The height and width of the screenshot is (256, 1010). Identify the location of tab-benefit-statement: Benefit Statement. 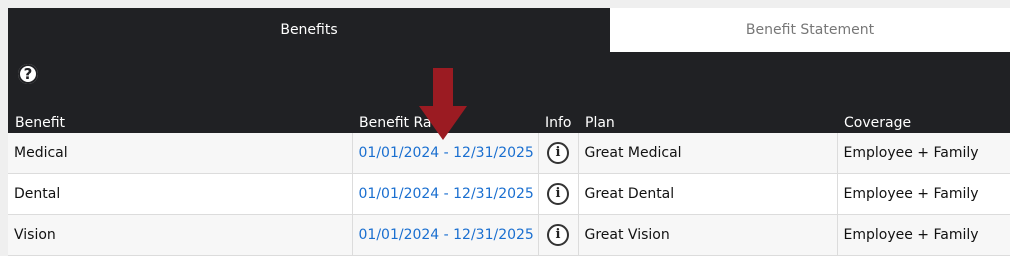
(810, 30).